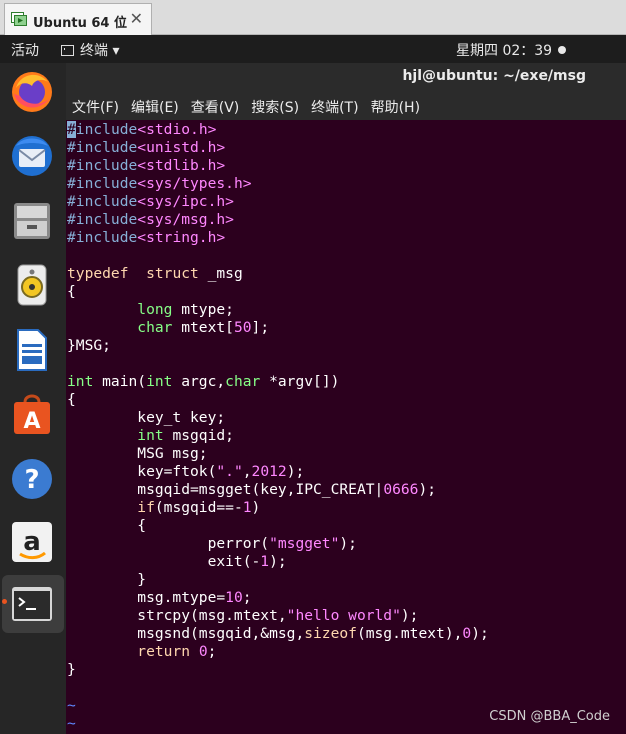 Image resolution: width=626 pixels, height=734 pixels. Describe the element at coordinates (511, 50) in the screenshot. I see `clock: 星期四 02：39` at that location.